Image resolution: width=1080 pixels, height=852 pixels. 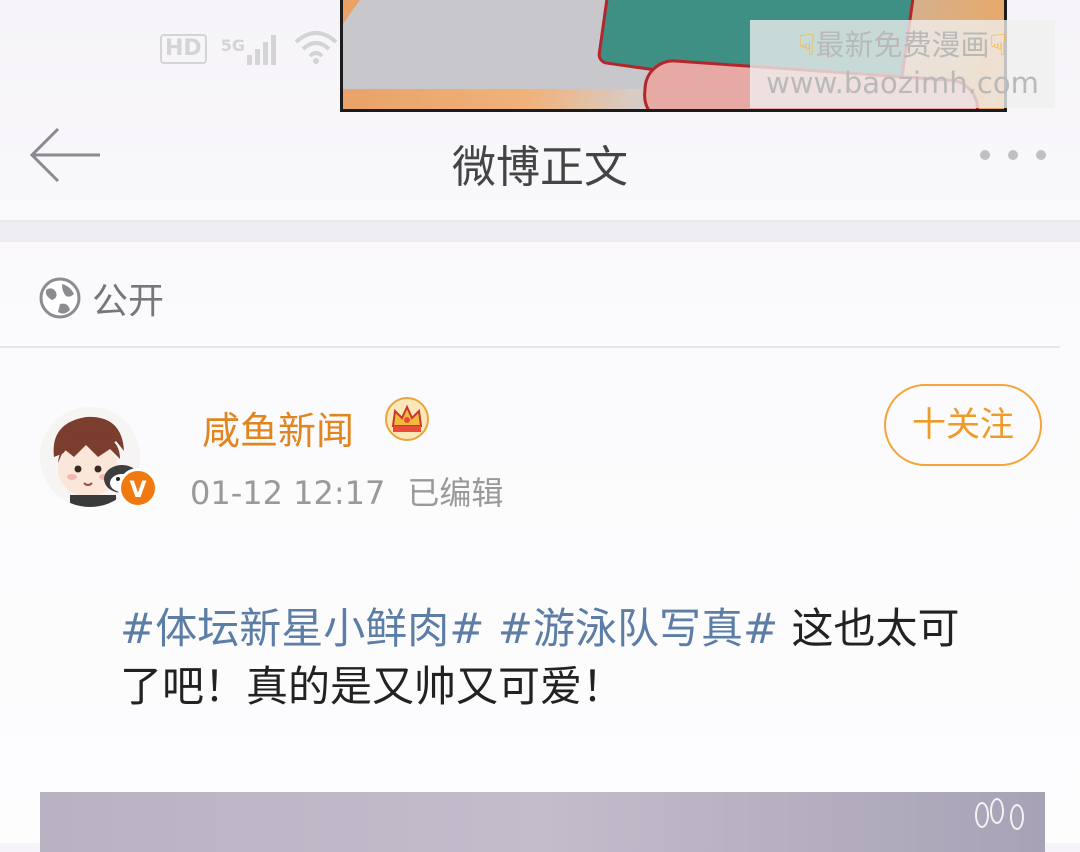 What do you see at coordinates (183, 49) in the screenshot?
I see `hd-icon: HD` at bounding box center [183, 49].